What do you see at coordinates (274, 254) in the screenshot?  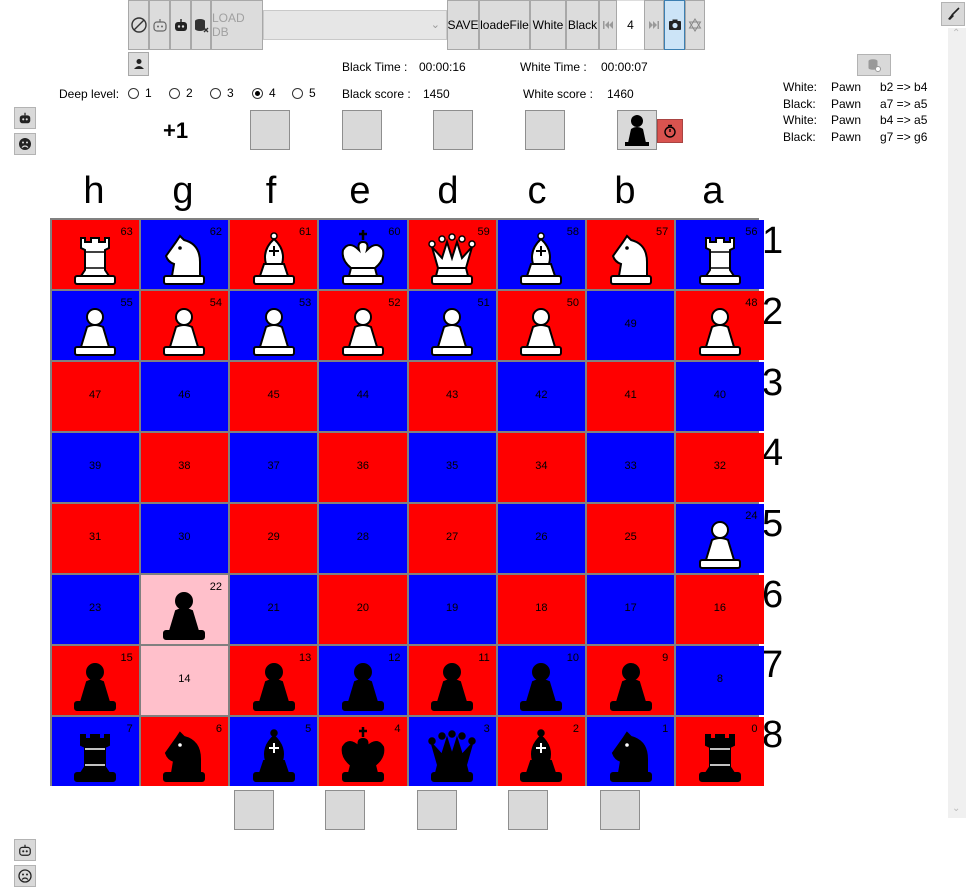 I see `board-square-f1: 61` at bounding box center [274, 254].